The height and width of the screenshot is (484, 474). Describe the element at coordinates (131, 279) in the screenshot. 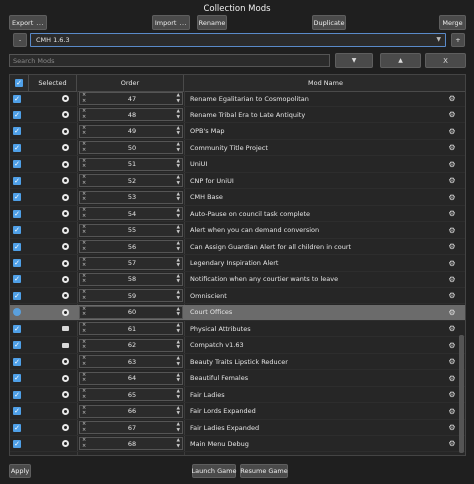

I see `order-stepper: × × 58 ▲ ▼` at that location.